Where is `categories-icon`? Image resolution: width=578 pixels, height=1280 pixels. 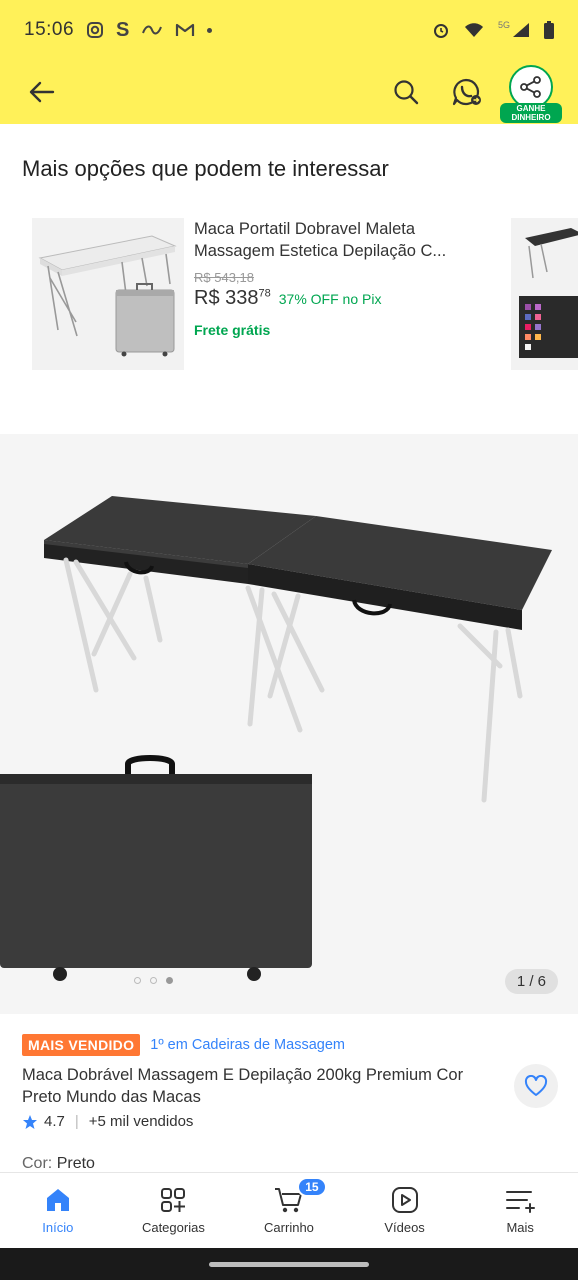 categories-icon is located at coordinates (173, 1200).